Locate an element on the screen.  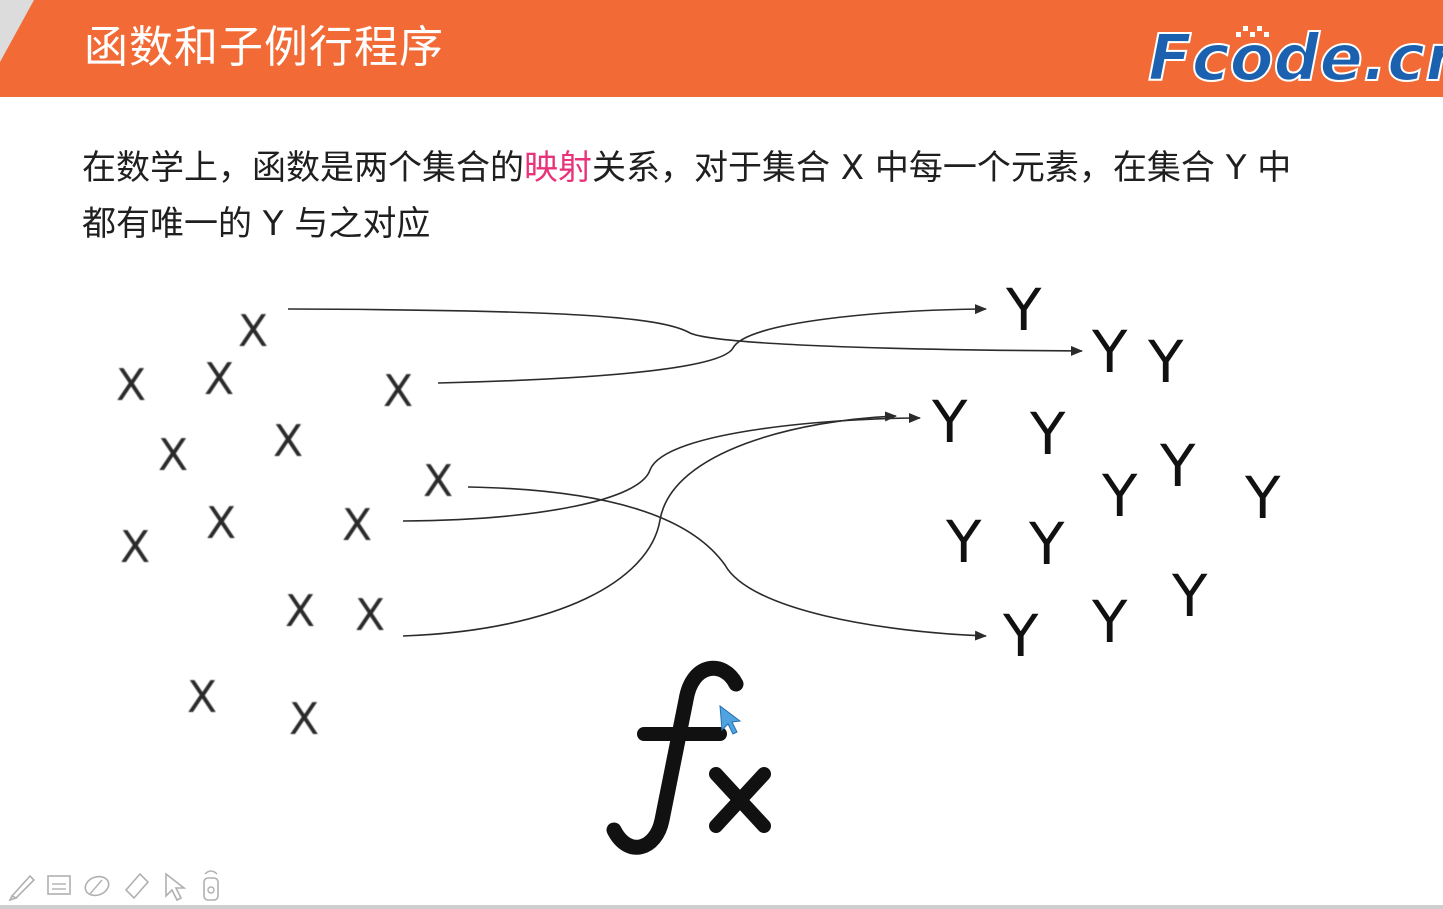
slide-title: 函数和子例行程序 is located at coordinates (264, 47).